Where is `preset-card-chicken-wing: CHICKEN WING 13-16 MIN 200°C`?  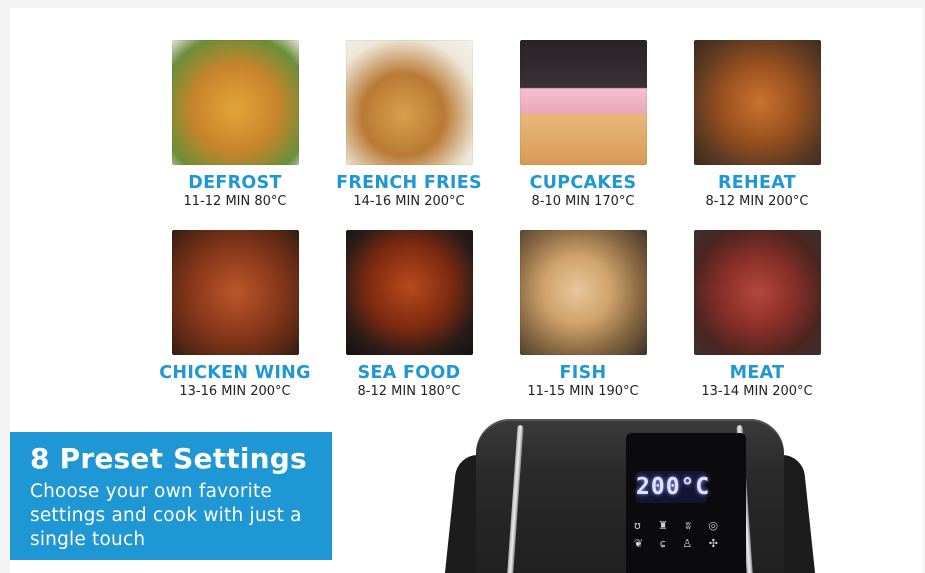 preset-card-chicken-wing: CHICKEN WING 13-16 MIN 200°C is located at coordinates (235, 315).